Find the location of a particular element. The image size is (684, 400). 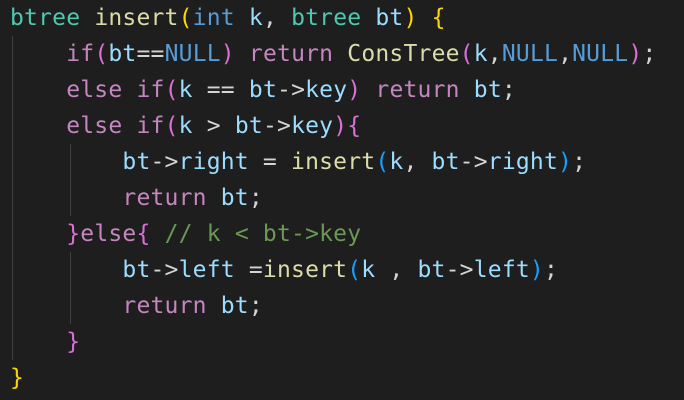

code-token: int is located at coordinates (213, 18).